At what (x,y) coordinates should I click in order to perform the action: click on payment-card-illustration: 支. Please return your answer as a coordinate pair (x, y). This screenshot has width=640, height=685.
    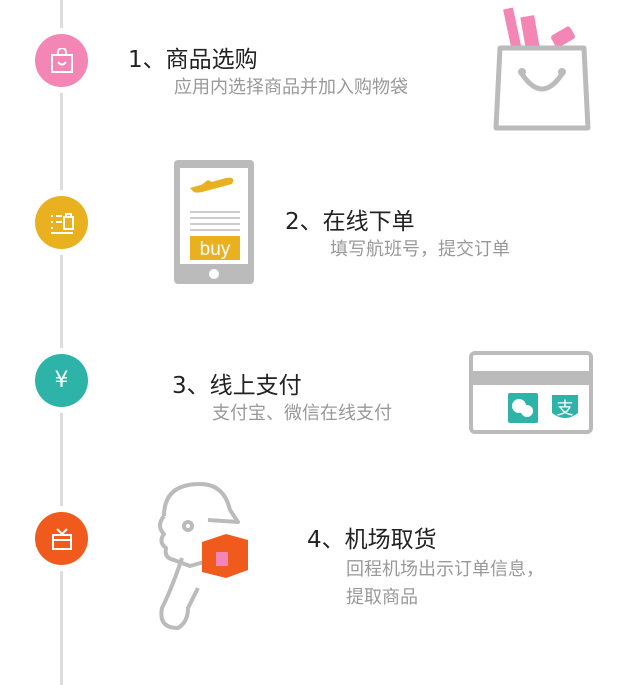
    Looking at the image, I should click on (531, 392).